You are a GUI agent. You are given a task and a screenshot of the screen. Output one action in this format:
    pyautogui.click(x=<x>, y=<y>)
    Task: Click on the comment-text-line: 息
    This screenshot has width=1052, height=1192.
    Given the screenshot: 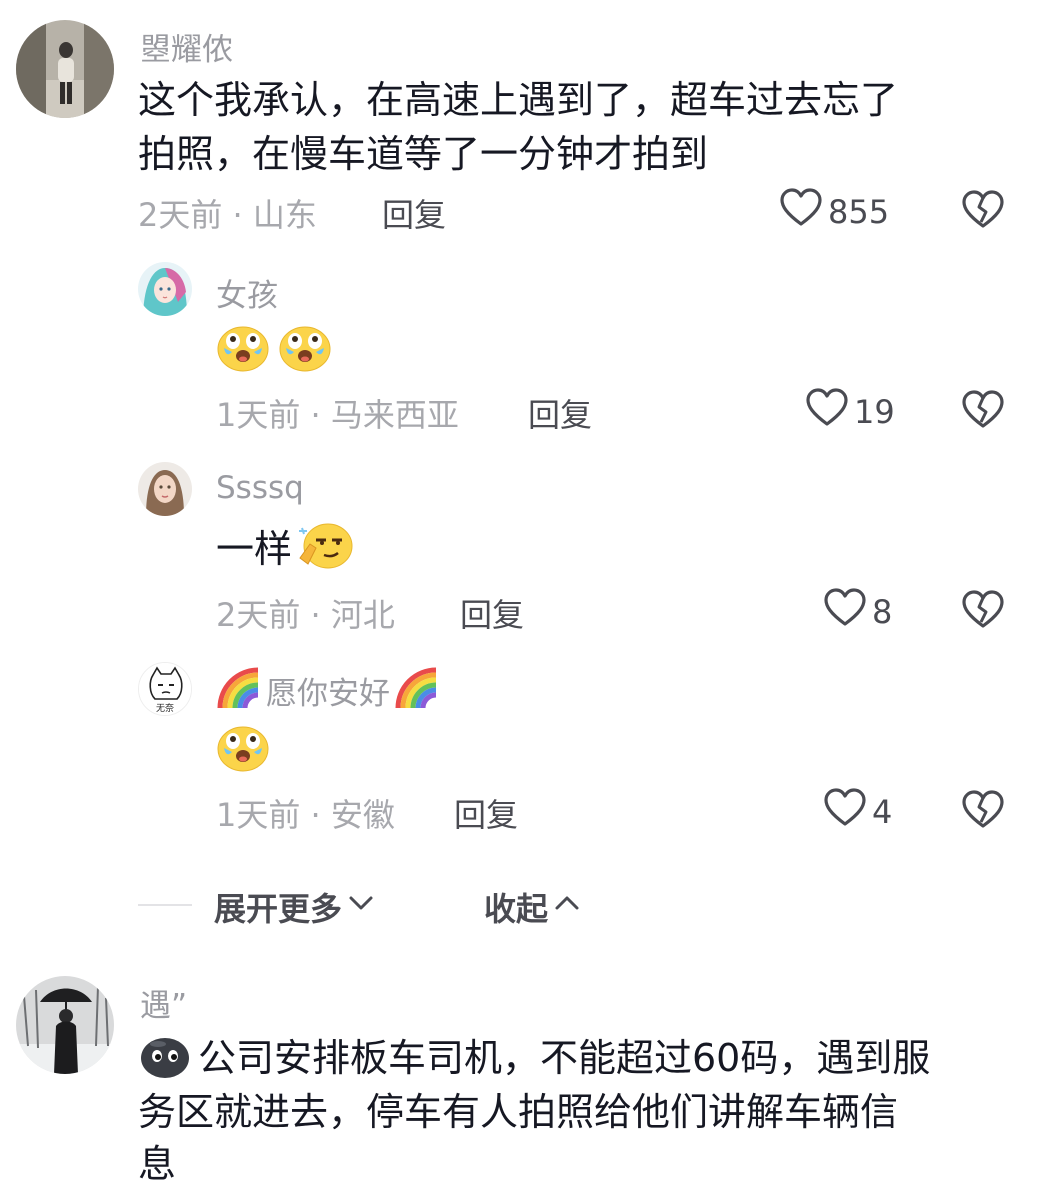 What is the action you would take?
    pyautogui.click(x=157, y=1164)
    